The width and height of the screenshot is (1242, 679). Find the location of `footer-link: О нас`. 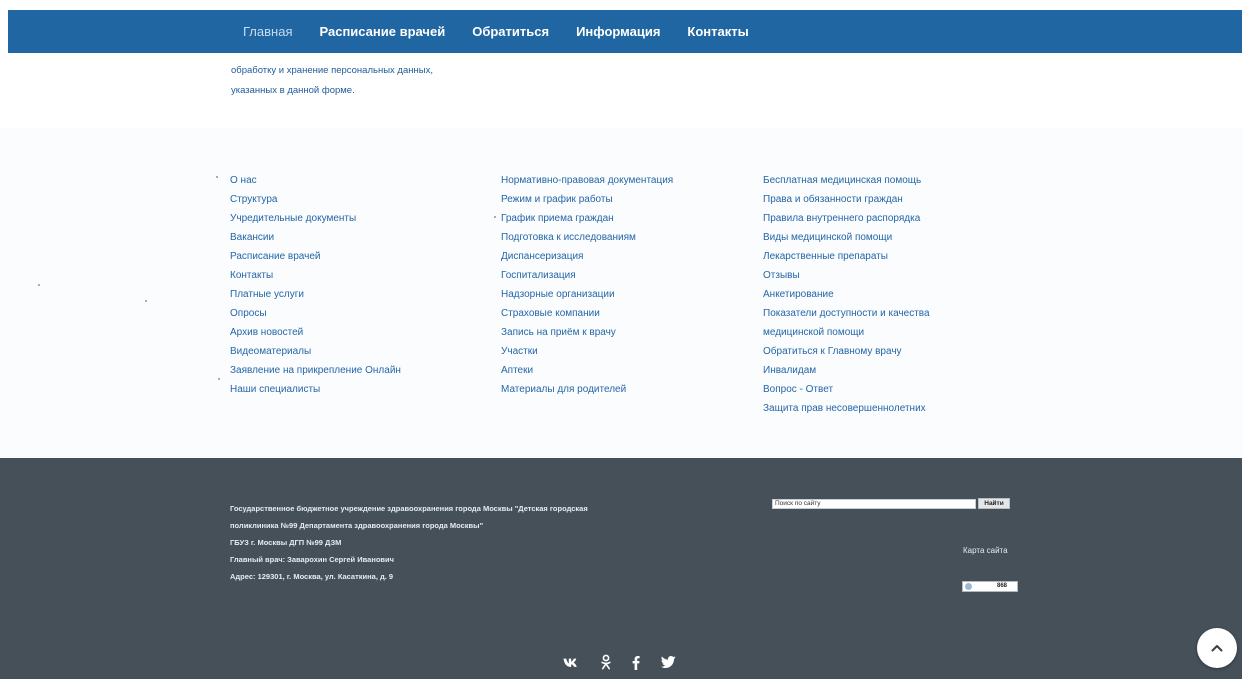

footer-link: О нас is located at coordinates (315, 180).